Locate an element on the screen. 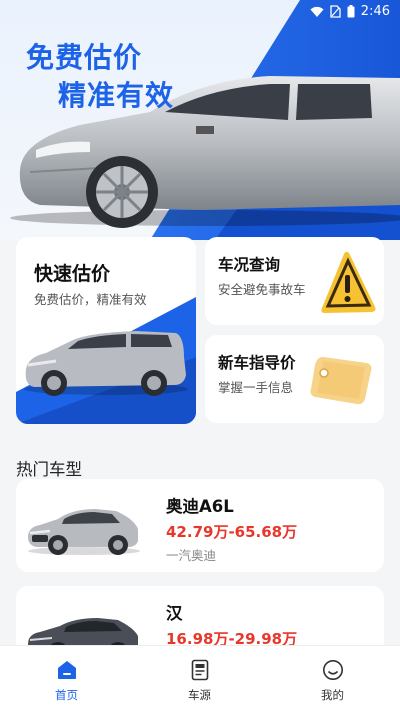 The height and width of the screenshot is (712, 400). model-name: 汉 is located at coordinates (174, 613).